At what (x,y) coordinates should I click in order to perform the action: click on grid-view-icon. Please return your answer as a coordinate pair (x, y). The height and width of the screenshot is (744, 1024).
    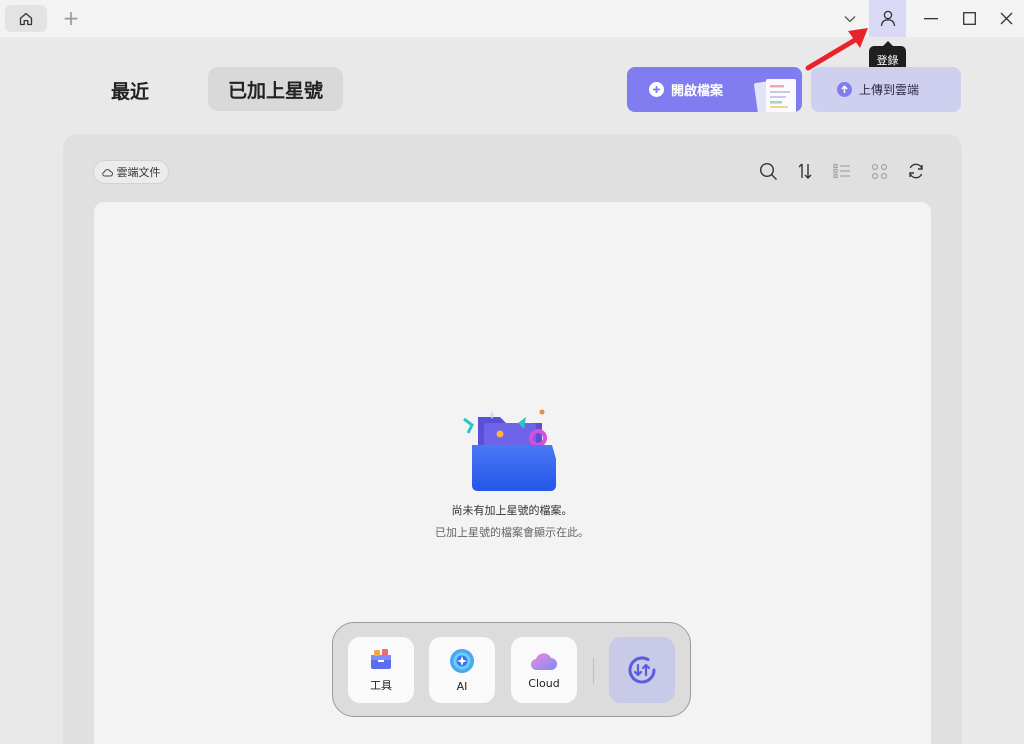
    Looking at the image, I should click on (879, 171).